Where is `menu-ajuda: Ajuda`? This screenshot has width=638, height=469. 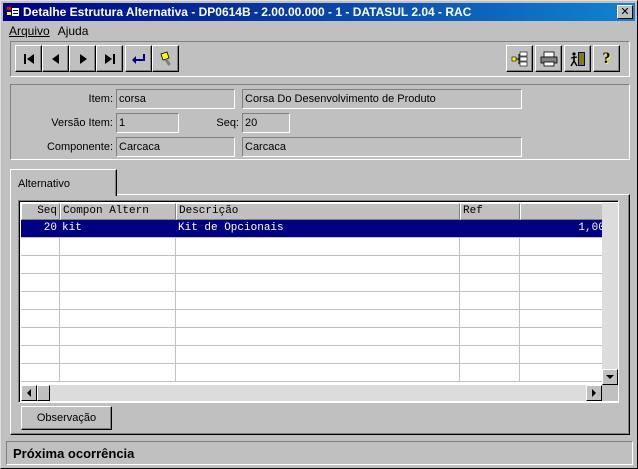 menu-ajuda: Ajuda is located at coordinates (75, 31).